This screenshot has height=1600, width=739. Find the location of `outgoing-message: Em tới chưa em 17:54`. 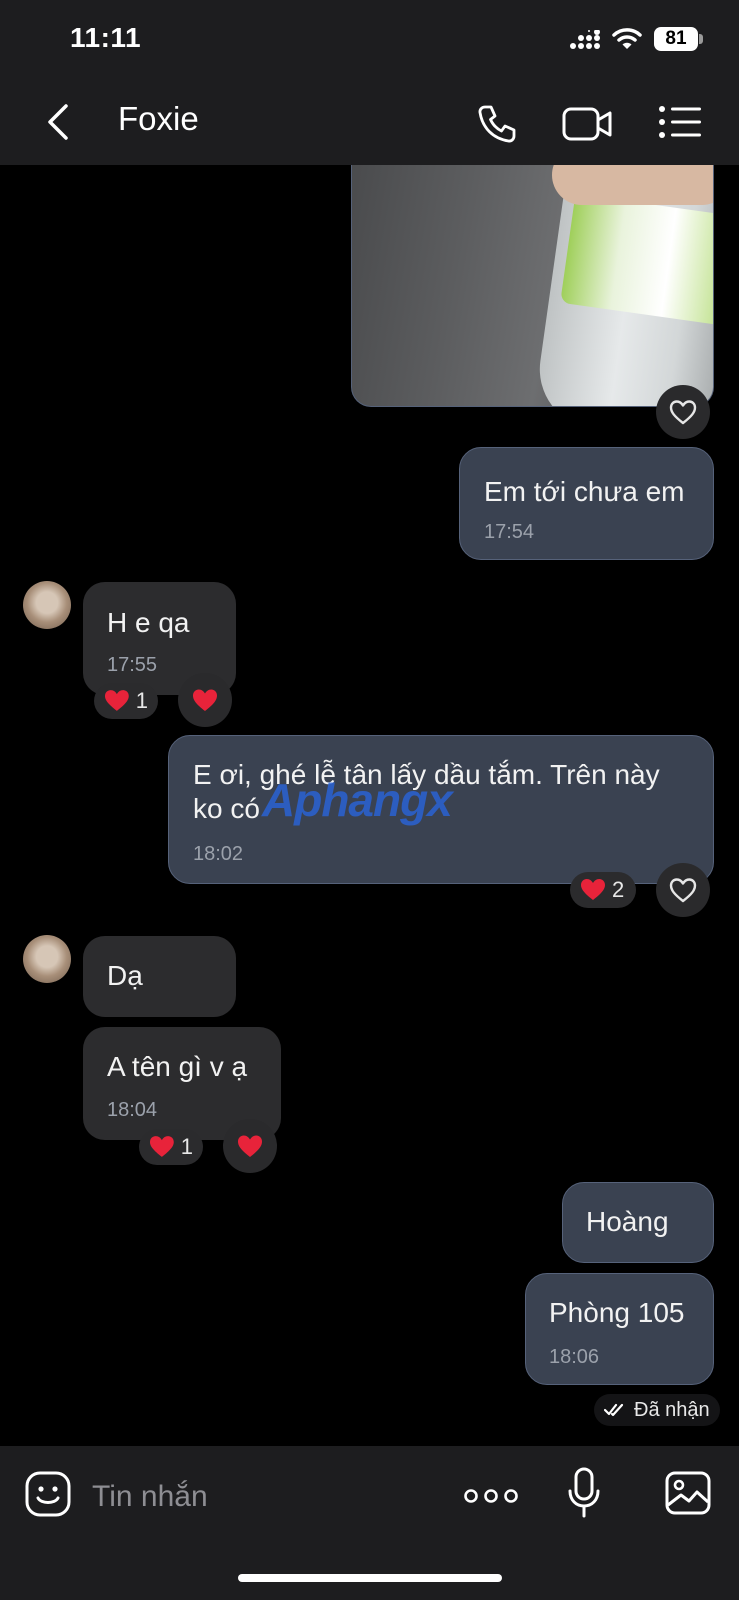

outgoing-message: Em tới chưa em 17:54 is located at coordinates (586, 503).